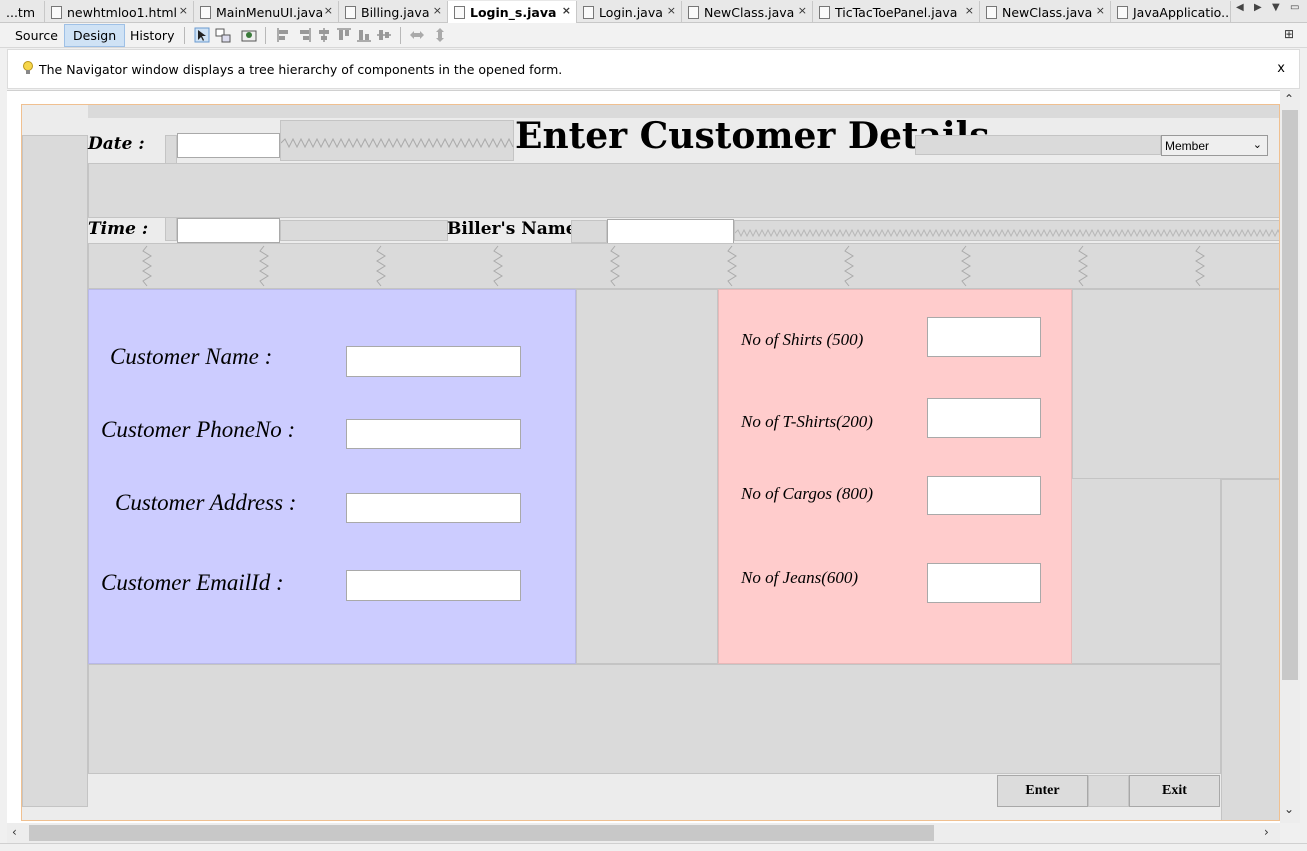  Describe the element at coordinates (192, 582) in the screenshot. I see `customer-email-label: Customer EmailId :` at that location.